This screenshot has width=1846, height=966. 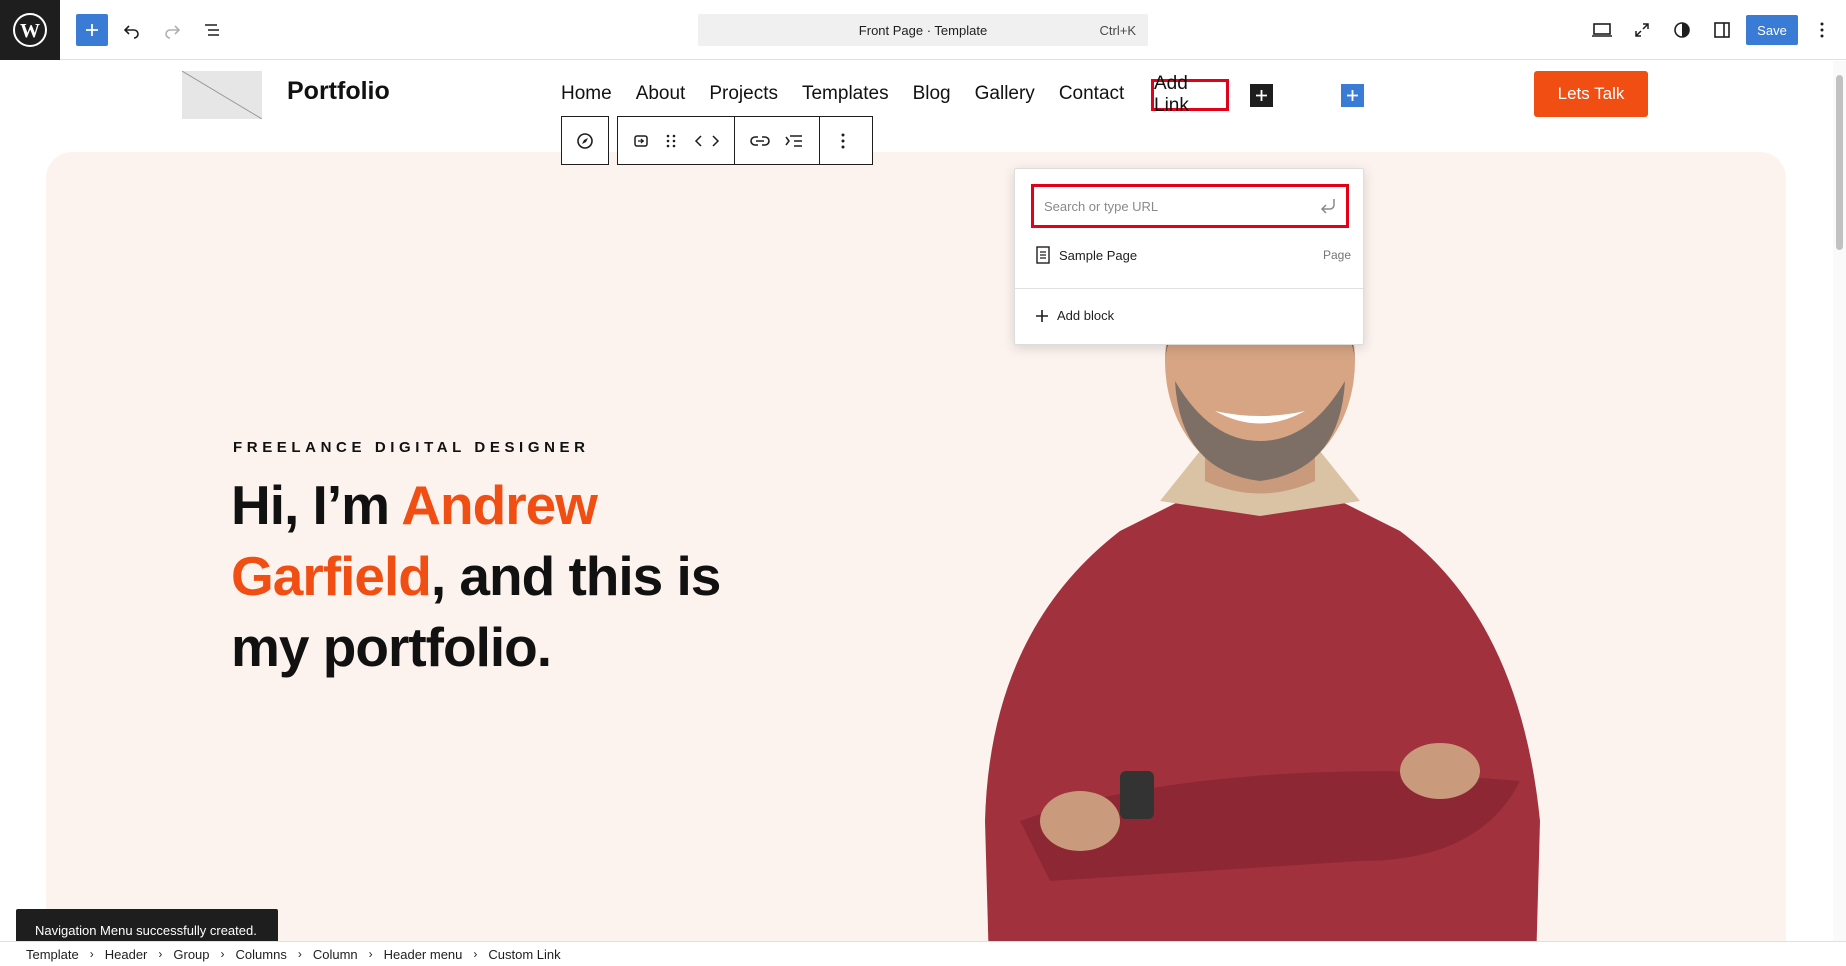 I want to click on hero-eyebrow: FREELANCE DIGITAL DESIGNER, so click(x=411, y=447).